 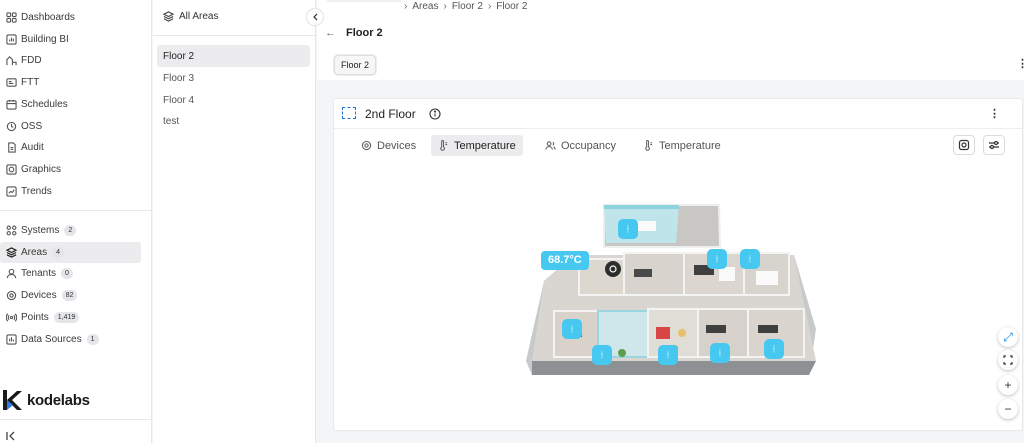 What do you see at coordinates (70, 126) in the screenshot?
I see `nav-item-oss: OSS` at bounding box center [70, 126].